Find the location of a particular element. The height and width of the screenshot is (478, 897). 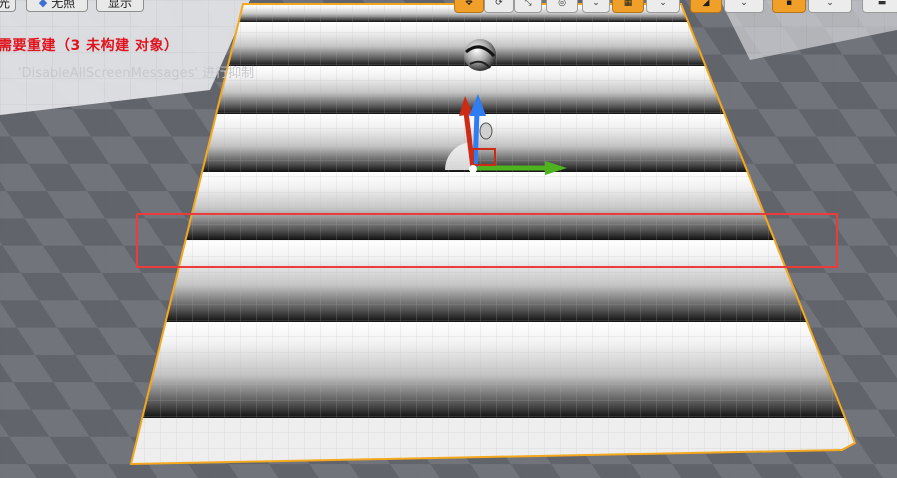

translate-tool: ✥ is located at coordinates (469, 6).